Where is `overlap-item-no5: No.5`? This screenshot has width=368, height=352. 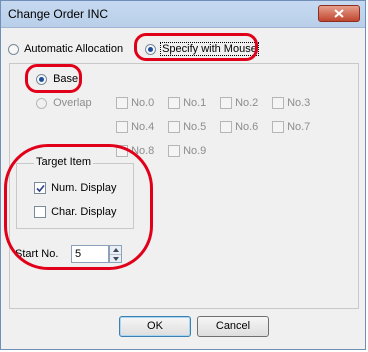
overlap-item-no5: No.5 is located at coordinates (187, 127).